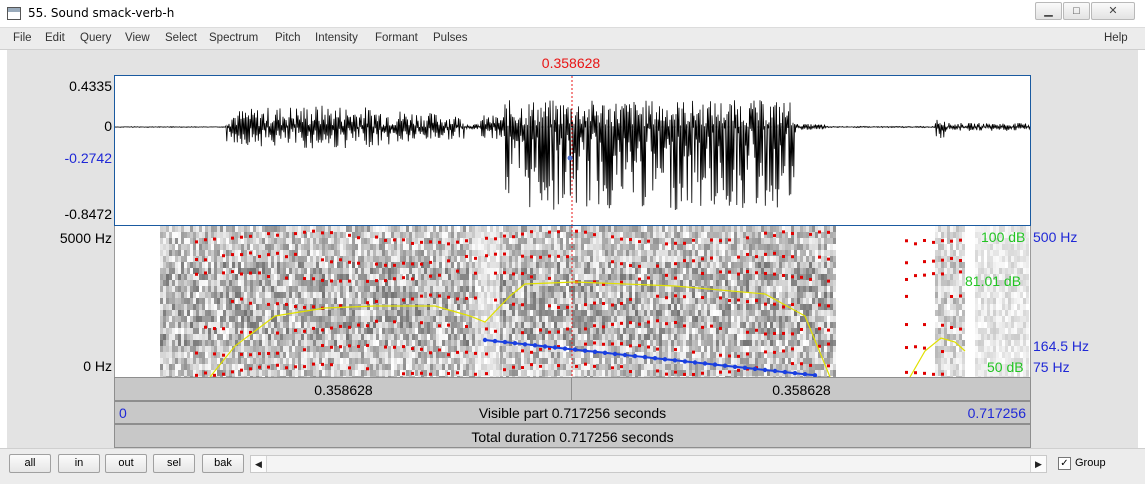 This screenshot has width=1145, height=484. Describe the element at coordinates (55, 38) in the screenshot. I see `menu-edit: Edit` at that location.